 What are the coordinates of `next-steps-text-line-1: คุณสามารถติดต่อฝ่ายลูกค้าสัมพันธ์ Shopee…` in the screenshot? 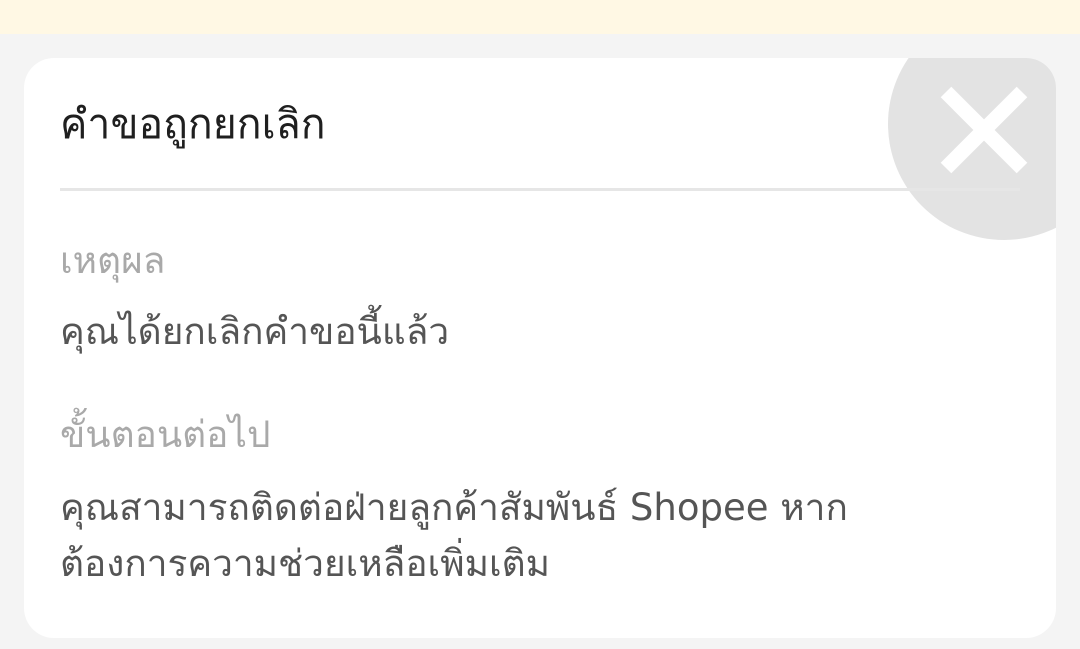 It's located at (454, 507).